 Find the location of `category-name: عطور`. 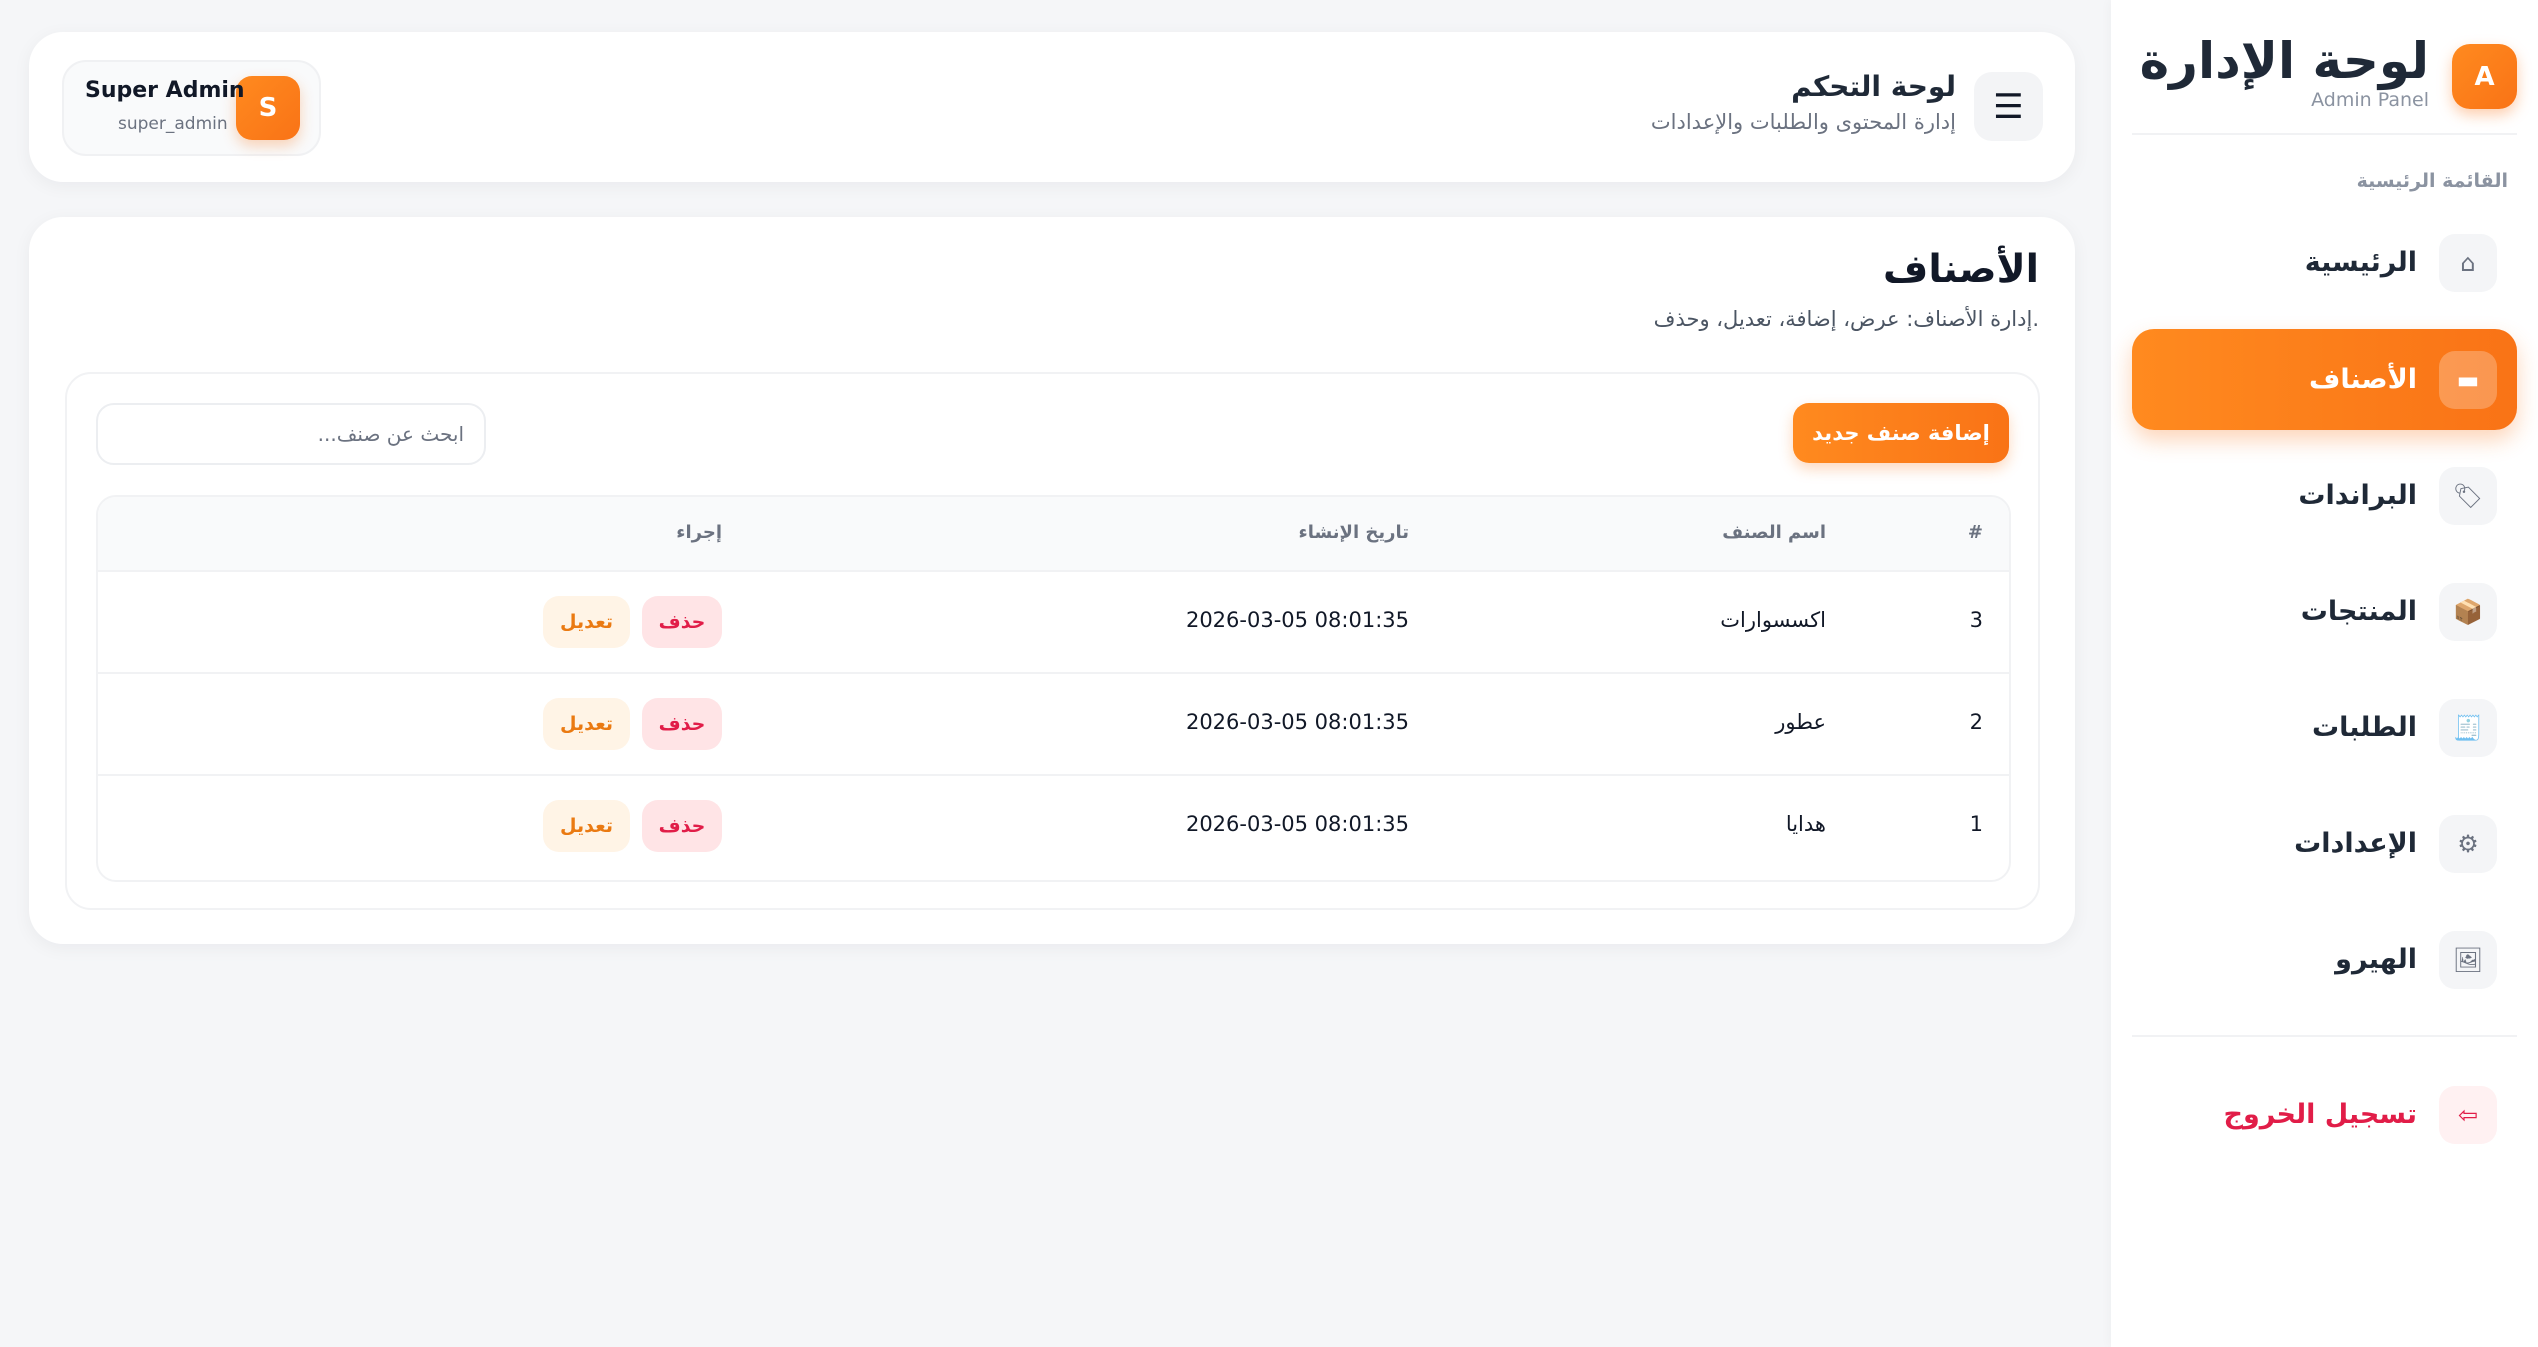

category-name: عطور is located at coordinates (1800, 722).